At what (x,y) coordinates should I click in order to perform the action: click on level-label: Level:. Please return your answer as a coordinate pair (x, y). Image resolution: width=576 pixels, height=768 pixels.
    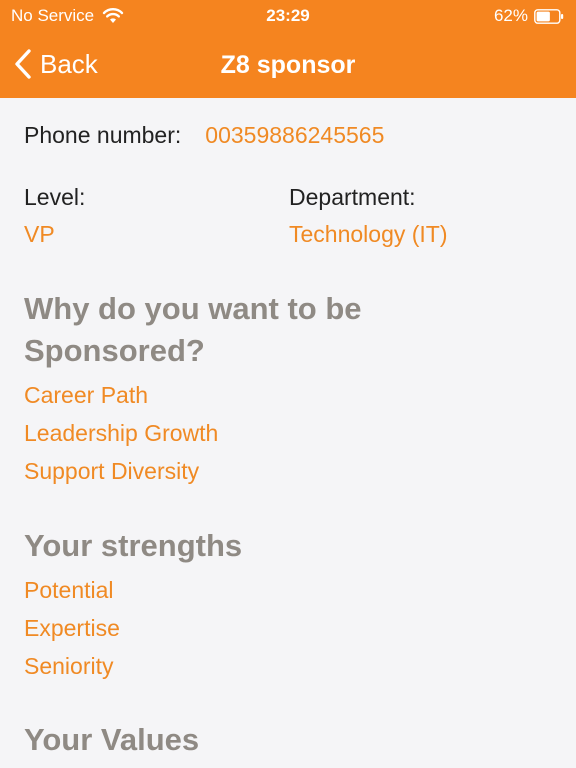
    Looking at the image, I should click on (55, 197).